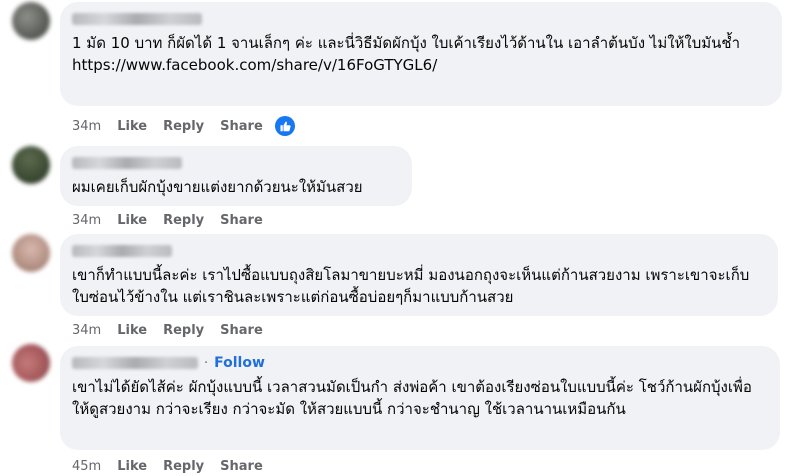 The width and height of the screenshot is (800, 476). What do you see at coordinates (284, 126) in the screenshot?
I see `like-icon` at bounding box center [284, 126].